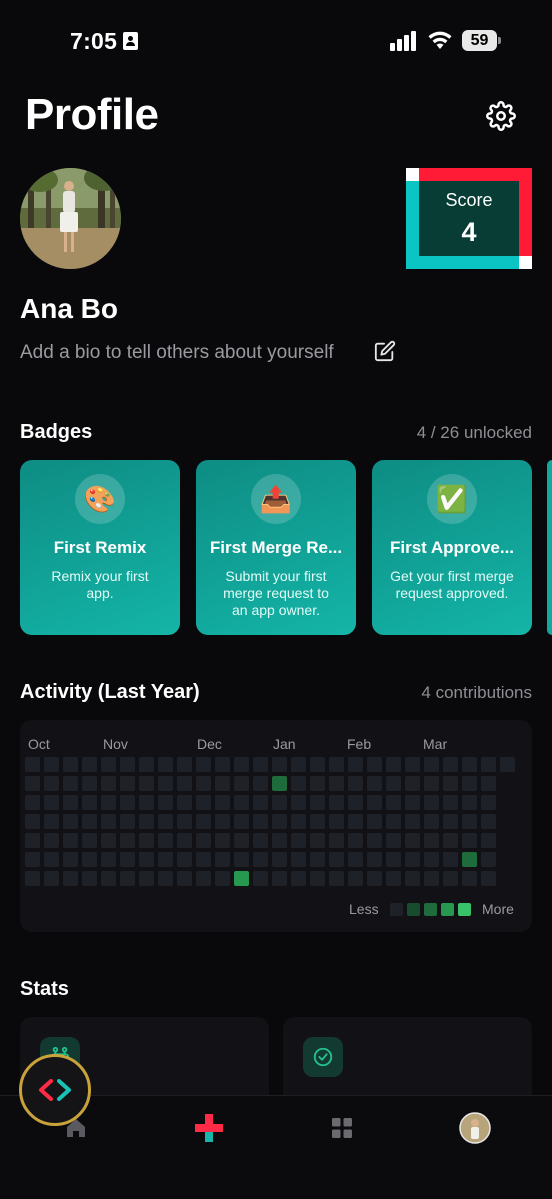  Describe the element at coordinates (482, 40) in the screenshot. I see `battery-icon: 59` at that location.